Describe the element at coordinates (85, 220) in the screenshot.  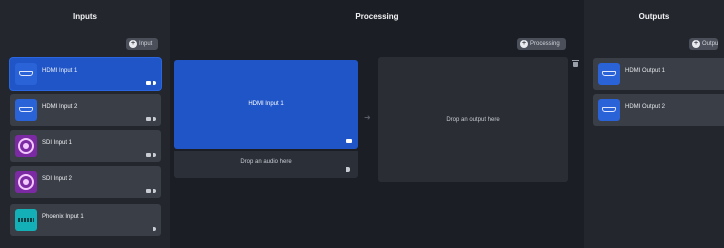
I see `input-card-phoenix-1: Phoenix Input 1` at that location.